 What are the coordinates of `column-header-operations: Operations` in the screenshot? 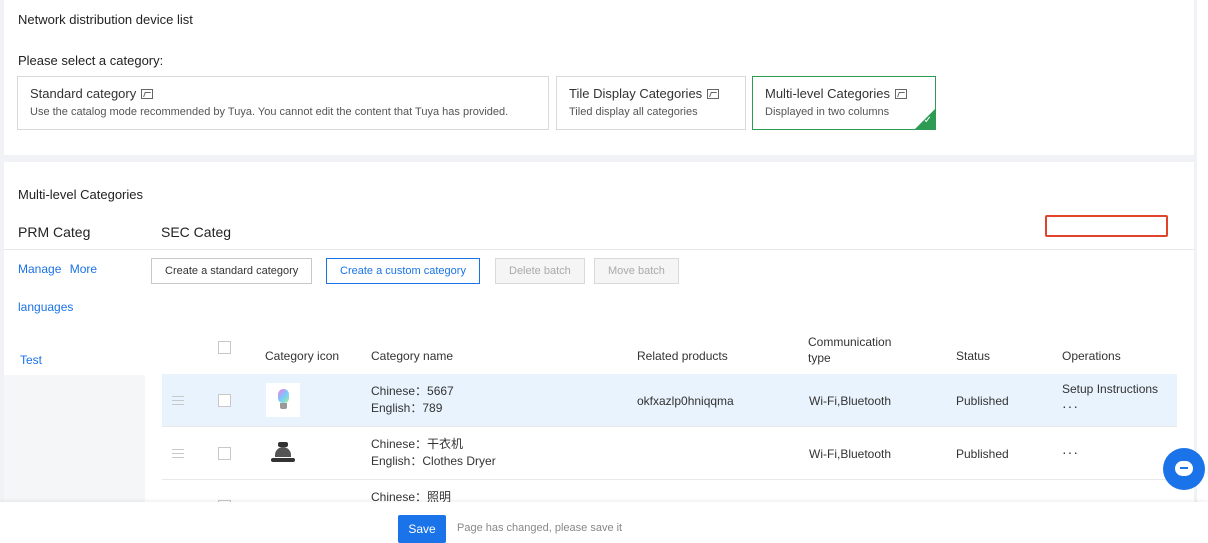 It's located at (1091, 356).